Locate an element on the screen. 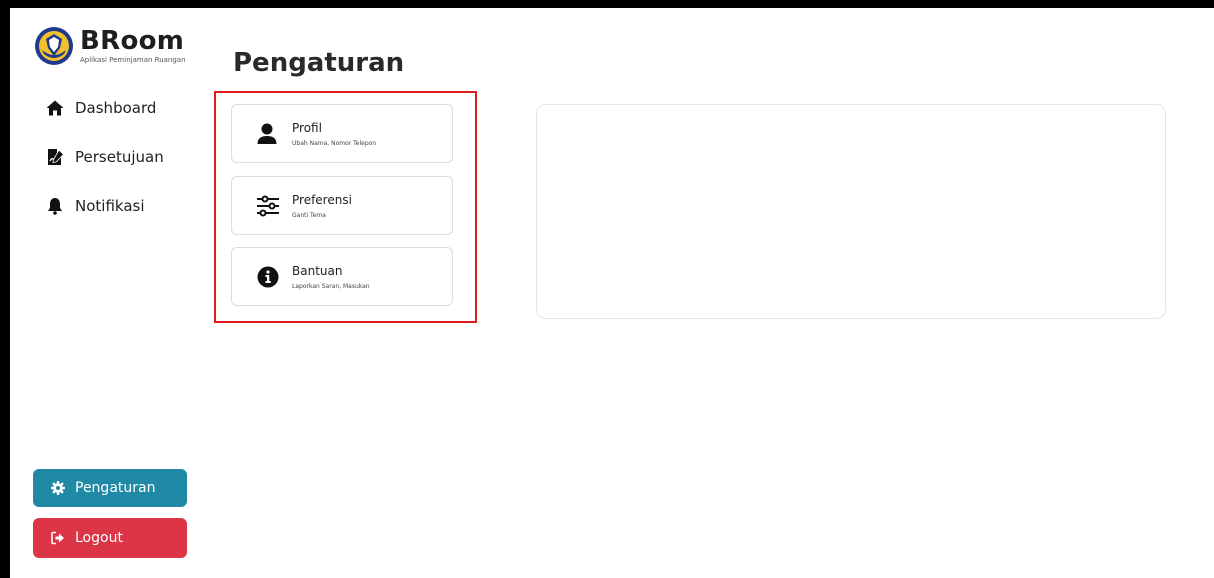 Image resolution: width=1214 pixels, height=578 pixels. sidebar-nav: Dashboard Persetujuan Notifikasi is located at coordinates (105, 169).